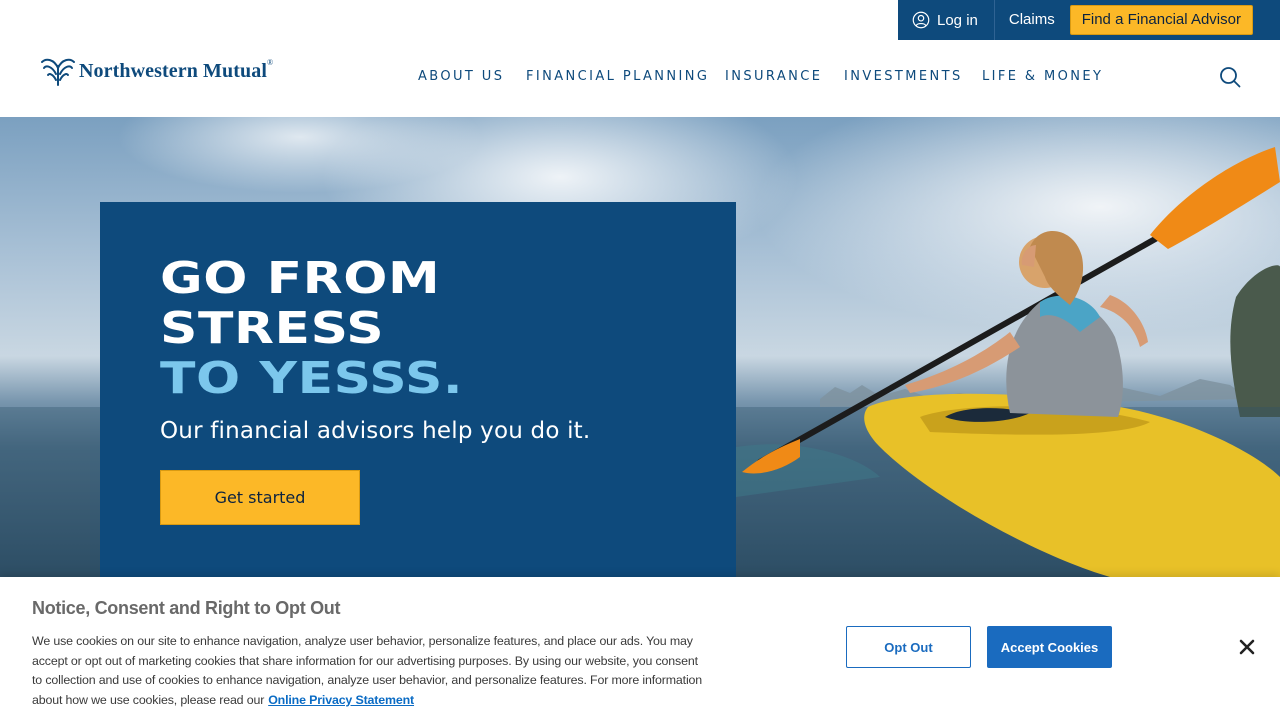 Image resolution: width=1280 pixels, height=720 pixels. What do you see at coordinates (1032, 20) in the screenshot?
I see `claims-link: Claims` at bounding box center [1032, 20].